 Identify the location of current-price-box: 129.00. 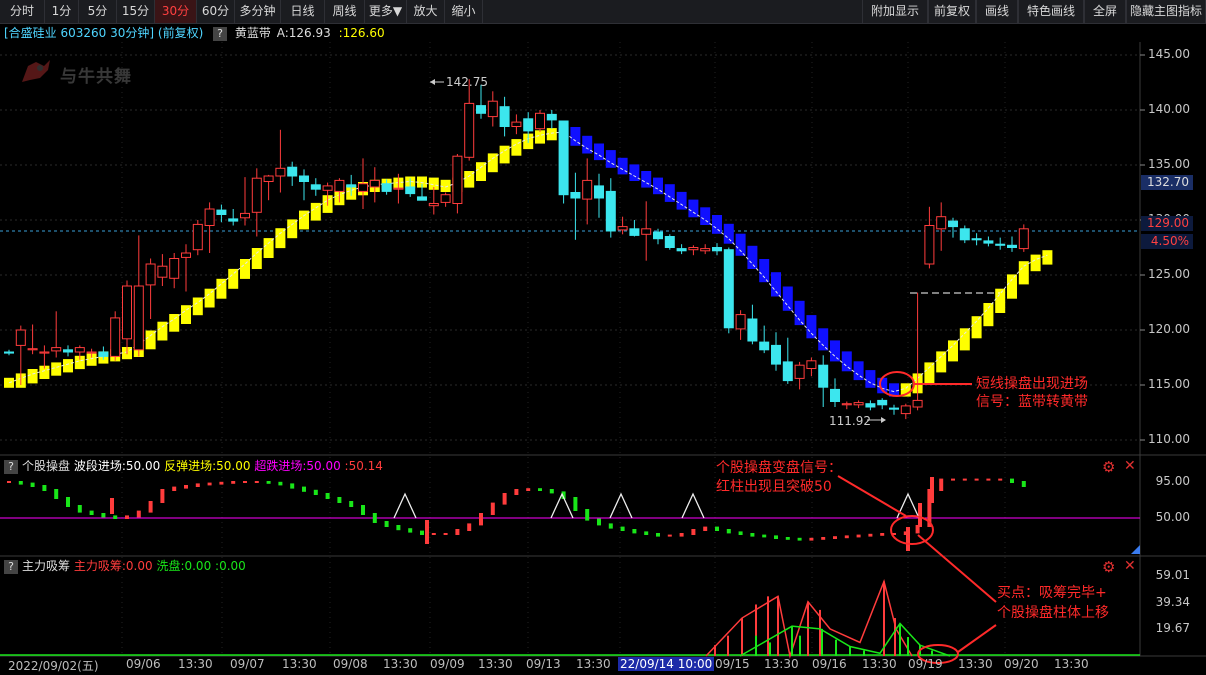
(1167, 223).